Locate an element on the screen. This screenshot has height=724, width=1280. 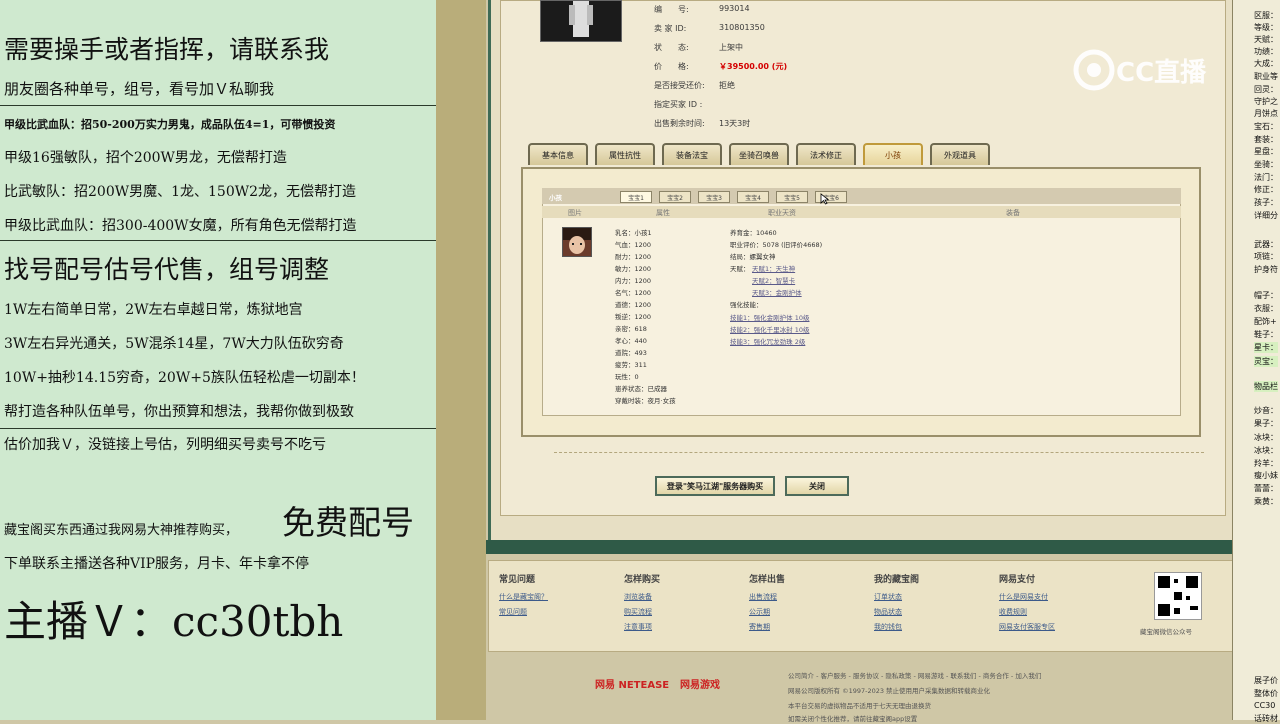
stat-item: 疲劳：311 is located at coordinates (631, 365).